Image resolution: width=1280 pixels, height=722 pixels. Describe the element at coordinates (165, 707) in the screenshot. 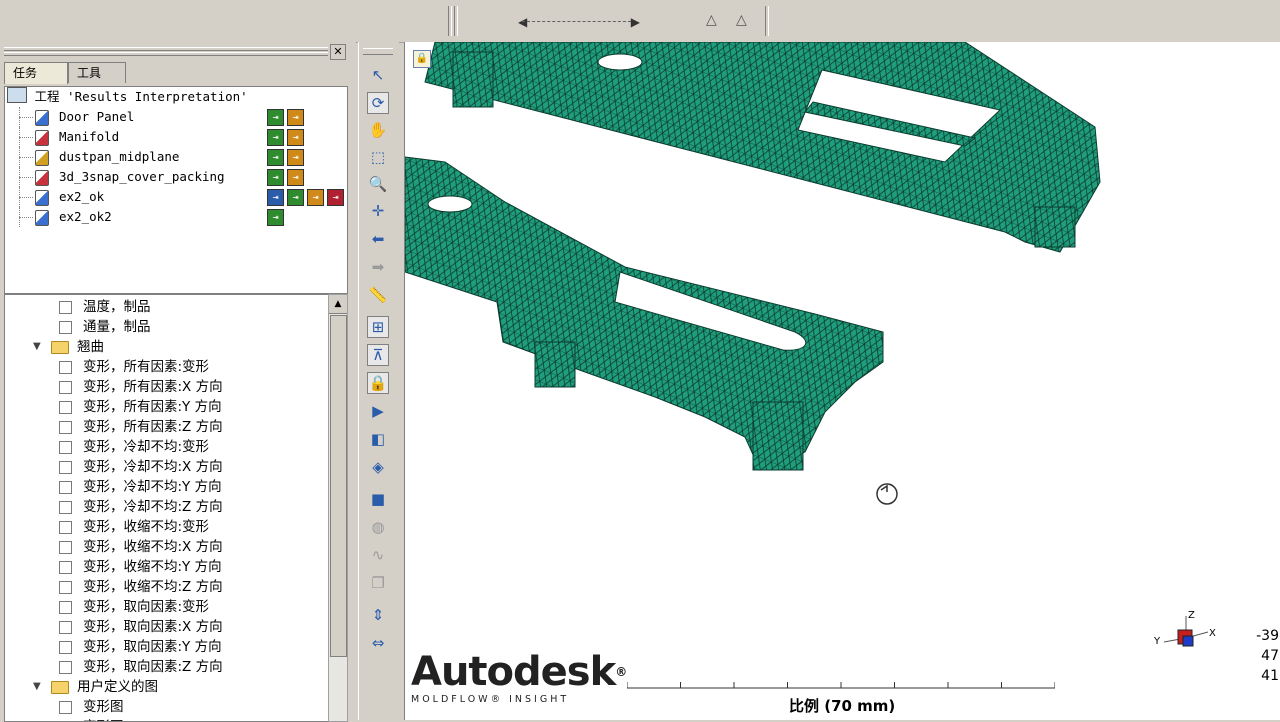

I see `tree-result-item: 变形图` at that location.